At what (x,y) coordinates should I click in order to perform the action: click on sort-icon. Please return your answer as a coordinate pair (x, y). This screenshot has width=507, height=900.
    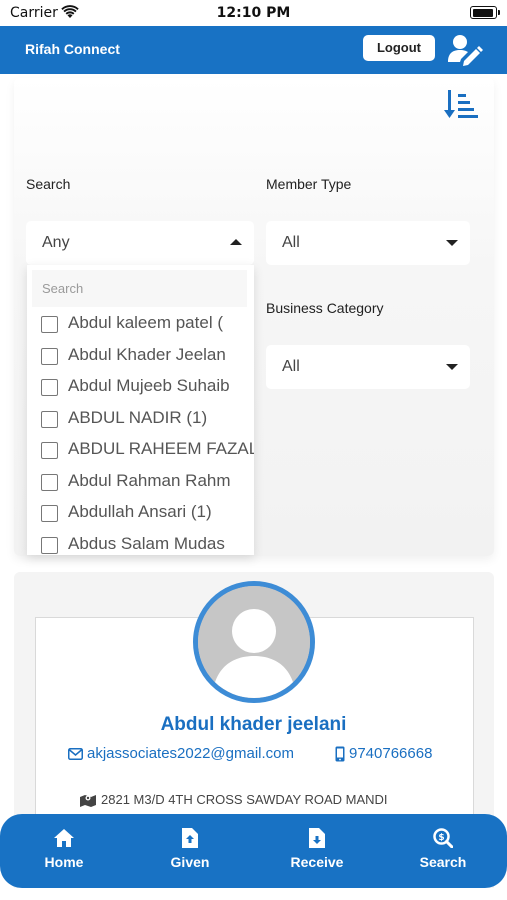
    Looking at the image, I should click on (461, 104).